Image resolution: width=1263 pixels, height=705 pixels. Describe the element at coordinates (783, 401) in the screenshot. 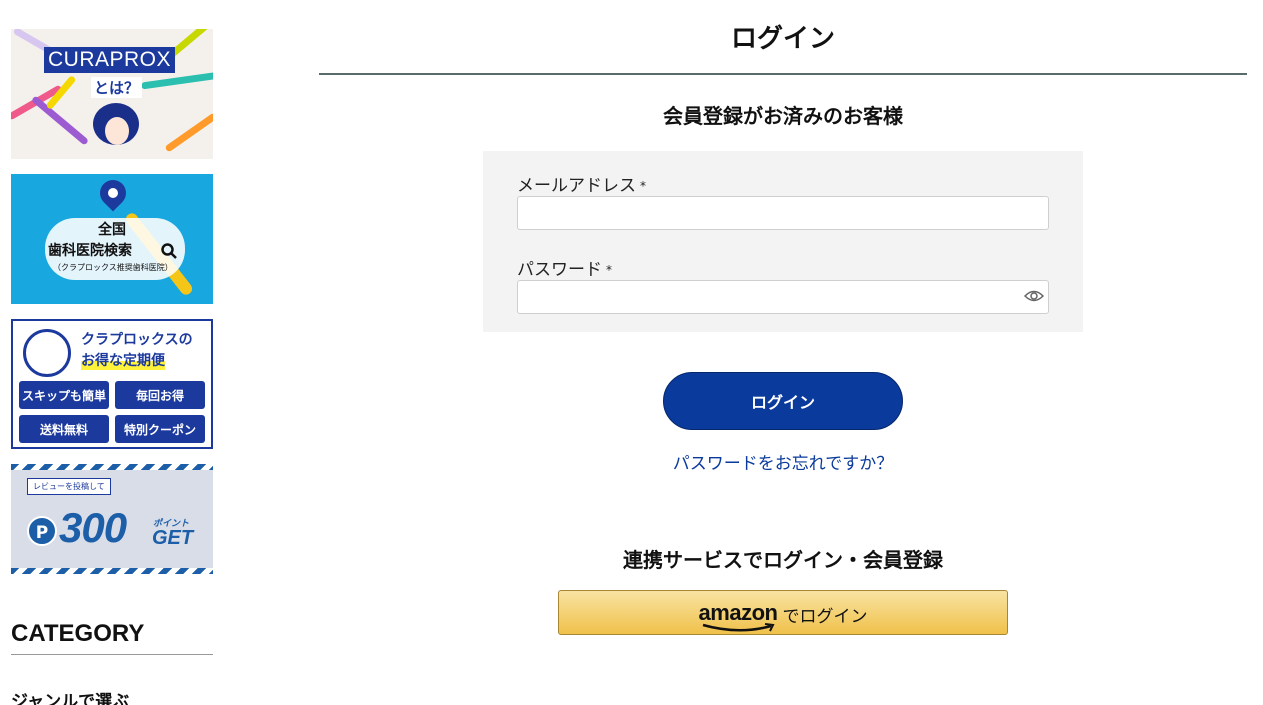

I see `login-button: ログイン` at that location.